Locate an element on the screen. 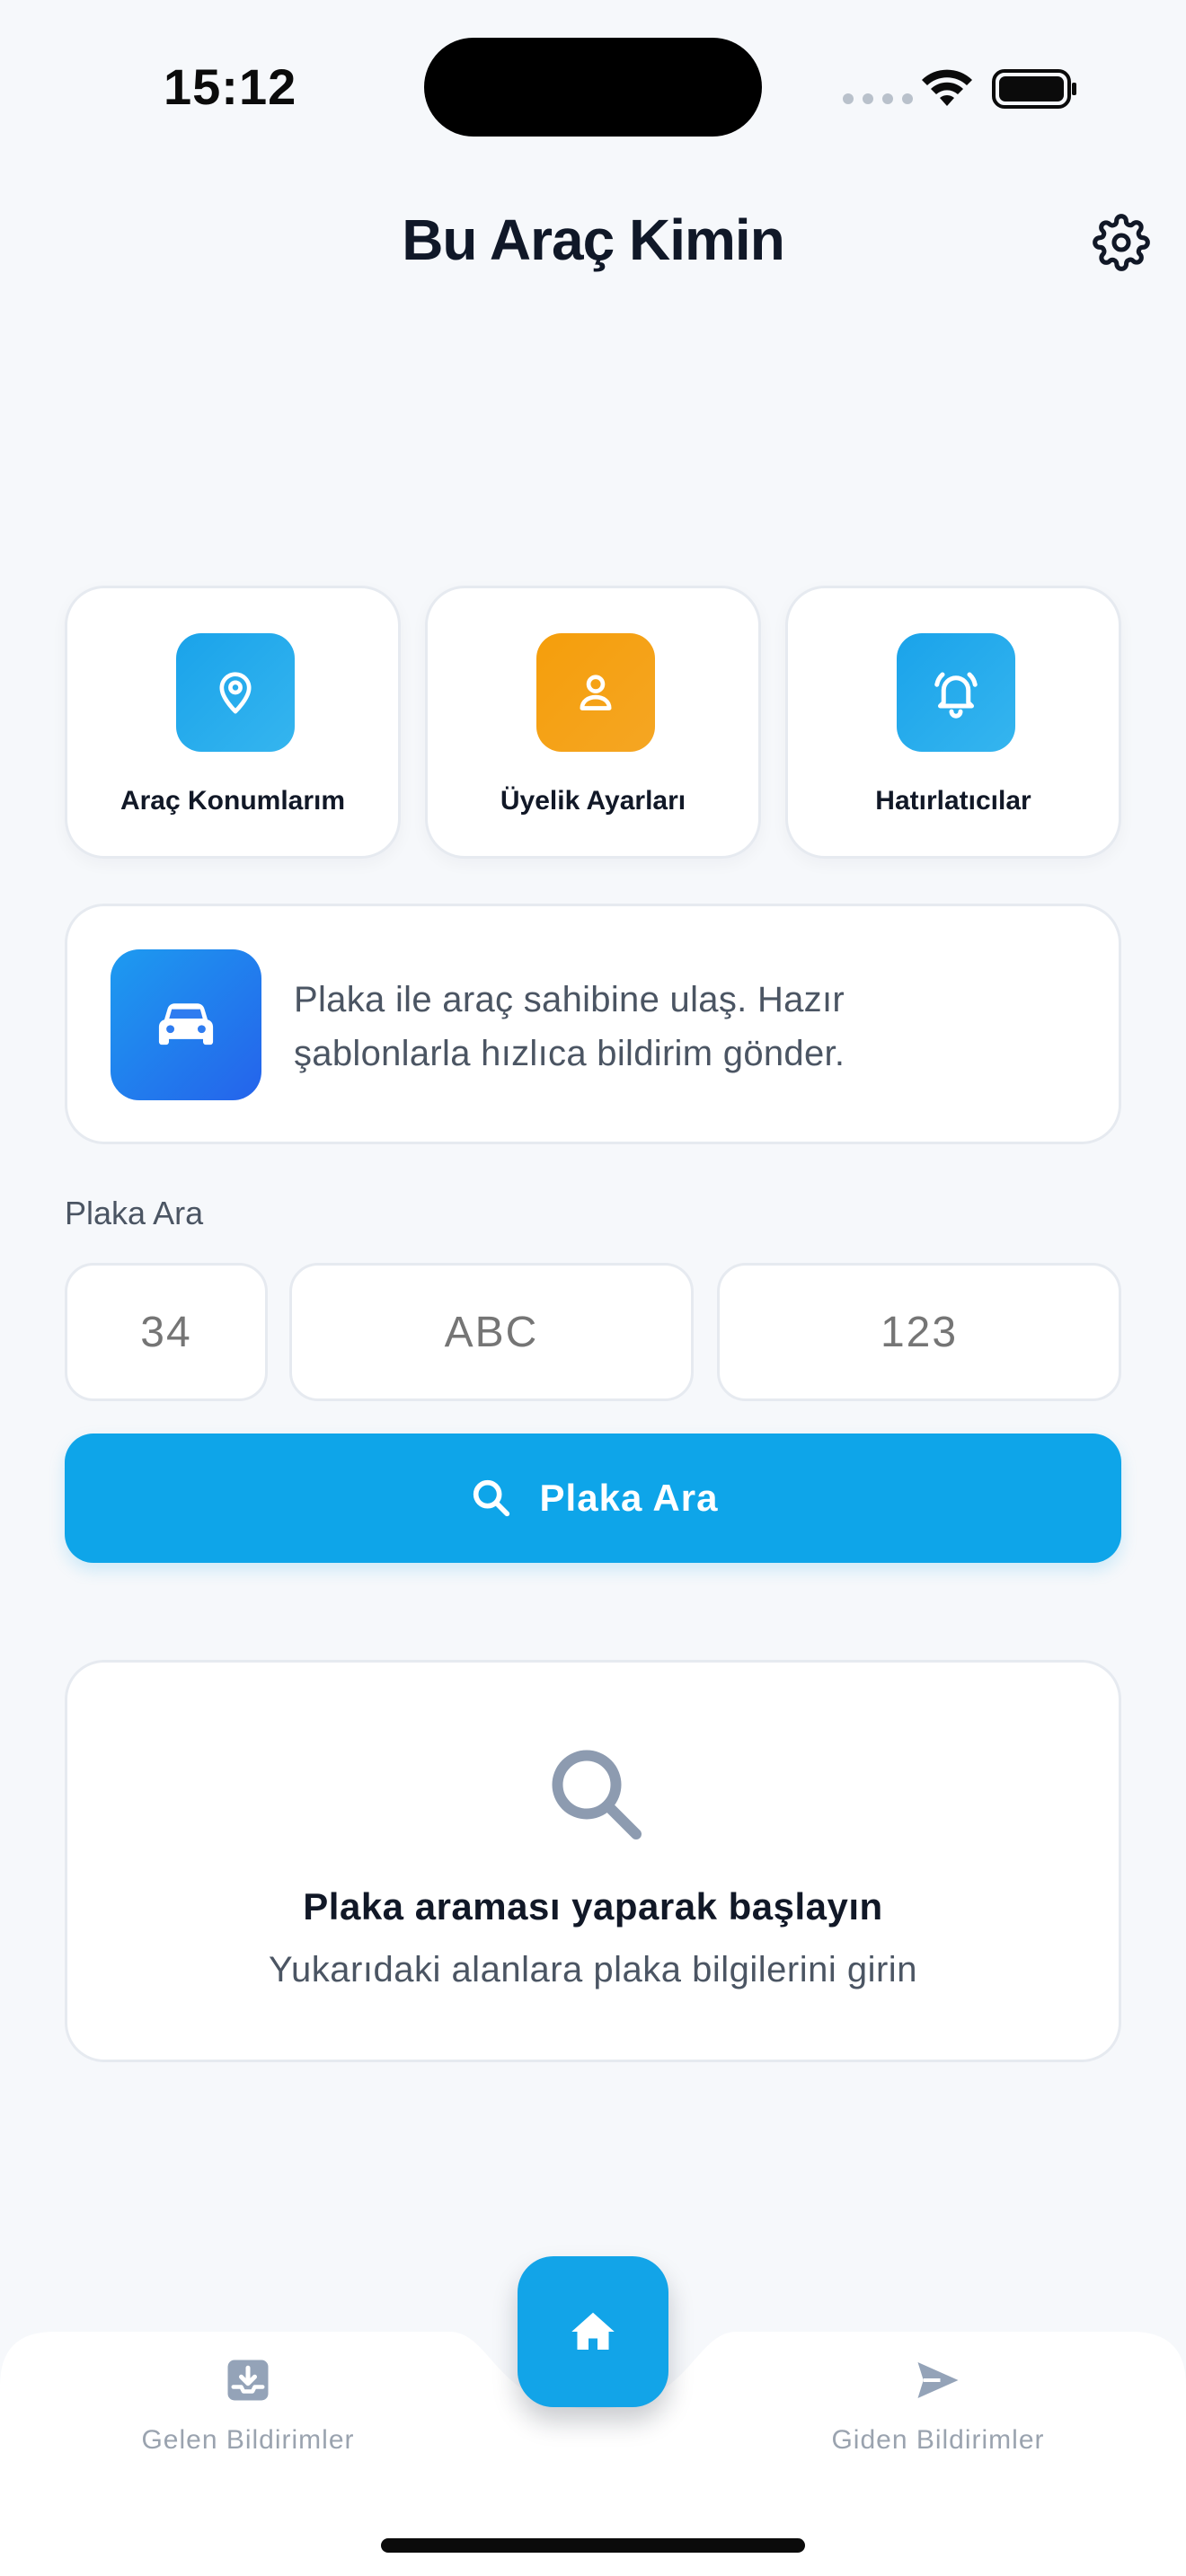 The height and width of the screenshot is (2576, 1186). gear-icon is located at coordinates (1121, 242).